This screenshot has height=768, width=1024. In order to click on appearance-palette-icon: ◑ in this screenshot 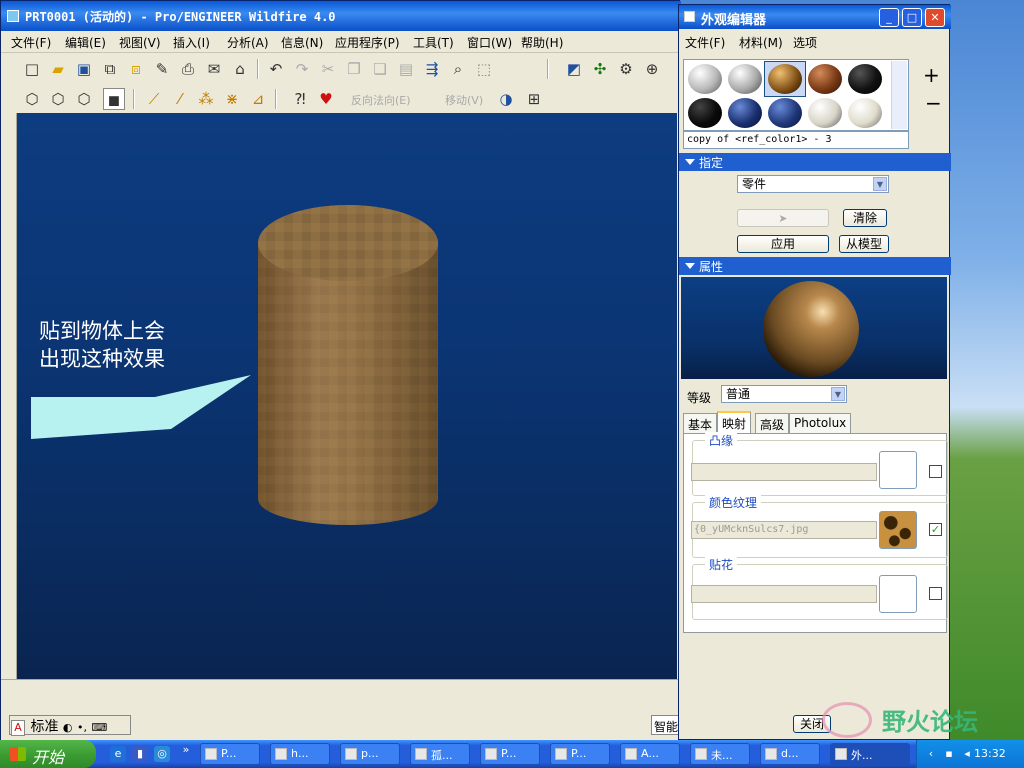, I will do `click(506, 99)`.